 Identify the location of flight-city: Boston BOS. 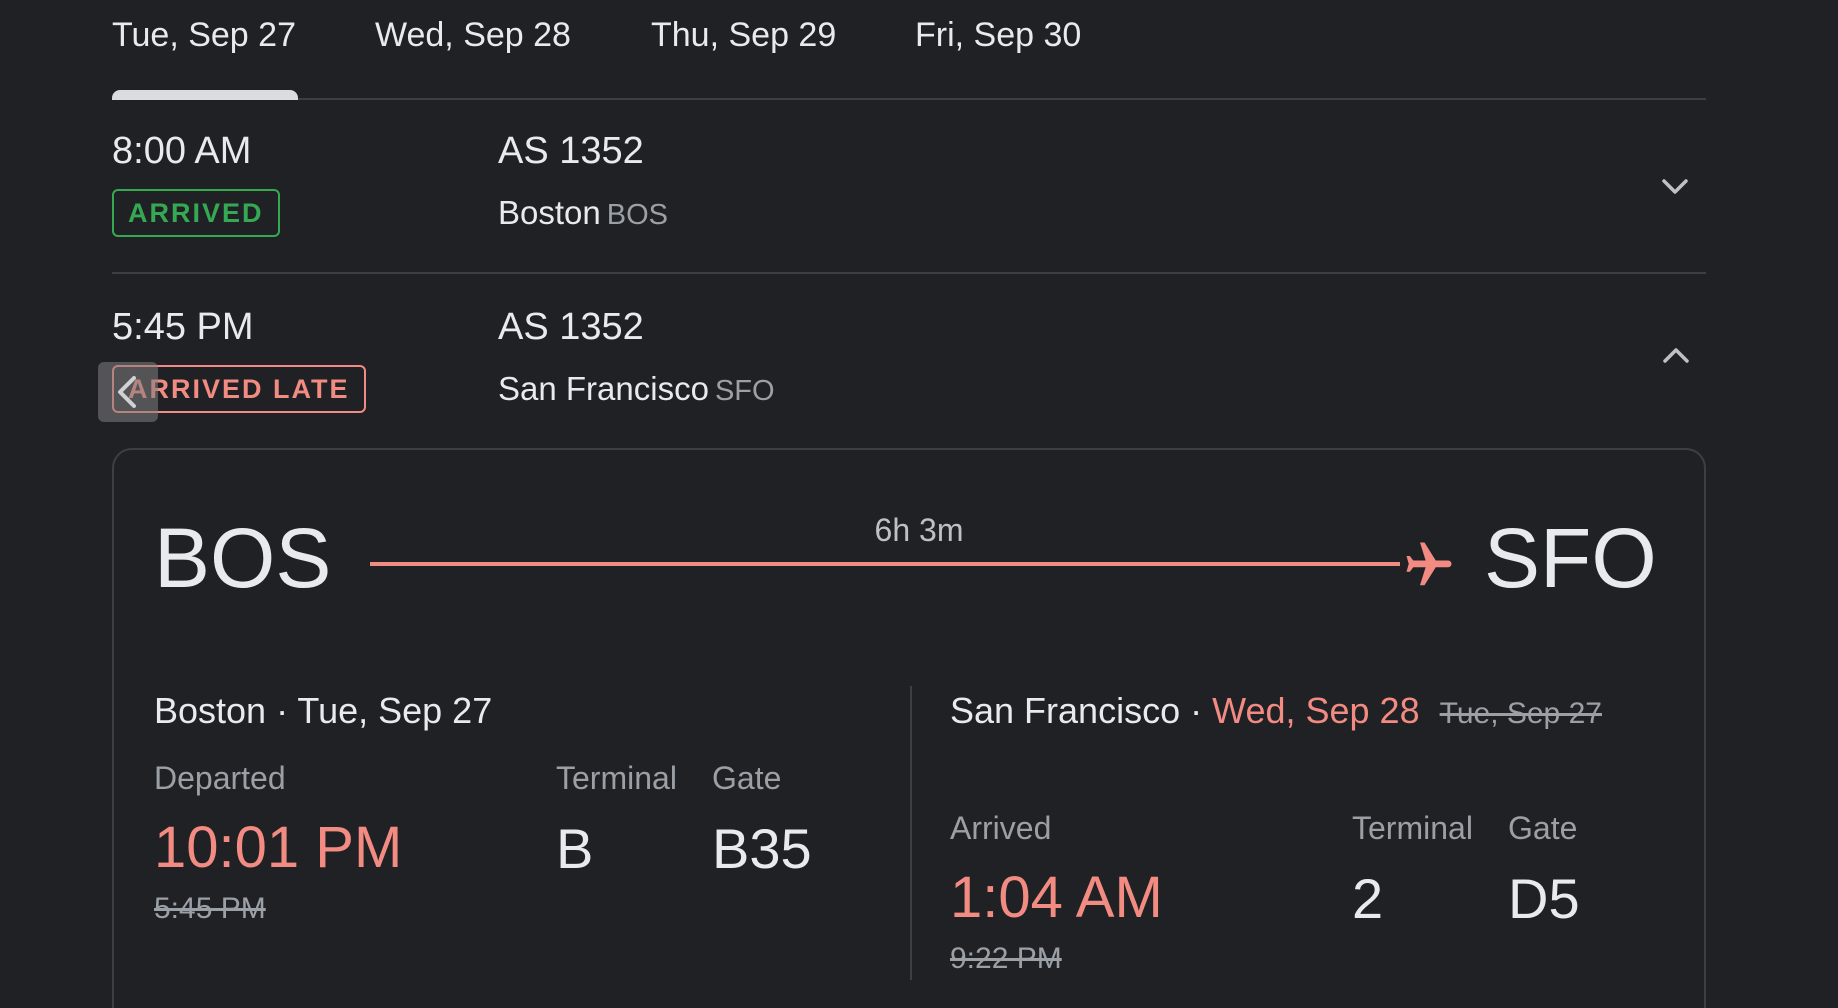
(583, 213).